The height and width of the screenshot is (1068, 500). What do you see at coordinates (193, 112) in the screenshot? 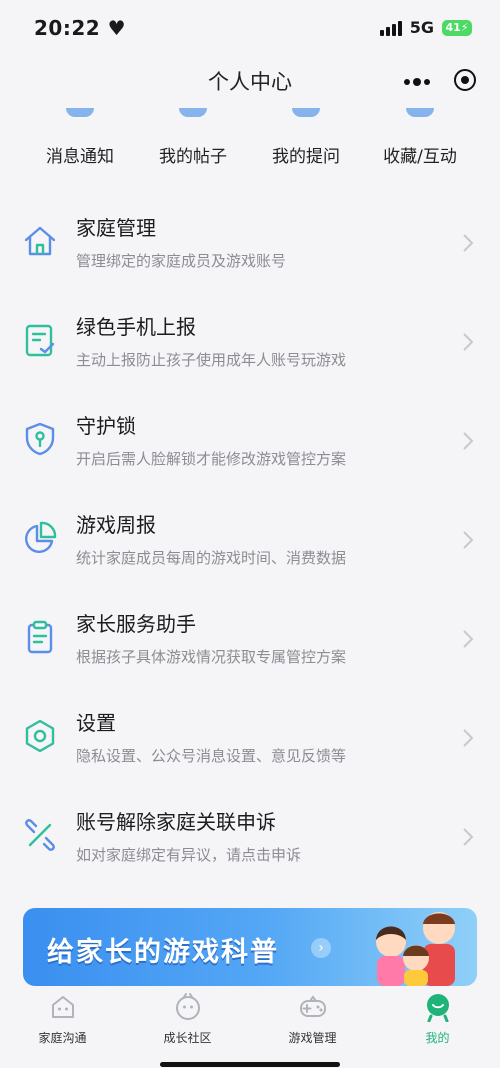
I see `post-icon` at bounding box center [193, 112].